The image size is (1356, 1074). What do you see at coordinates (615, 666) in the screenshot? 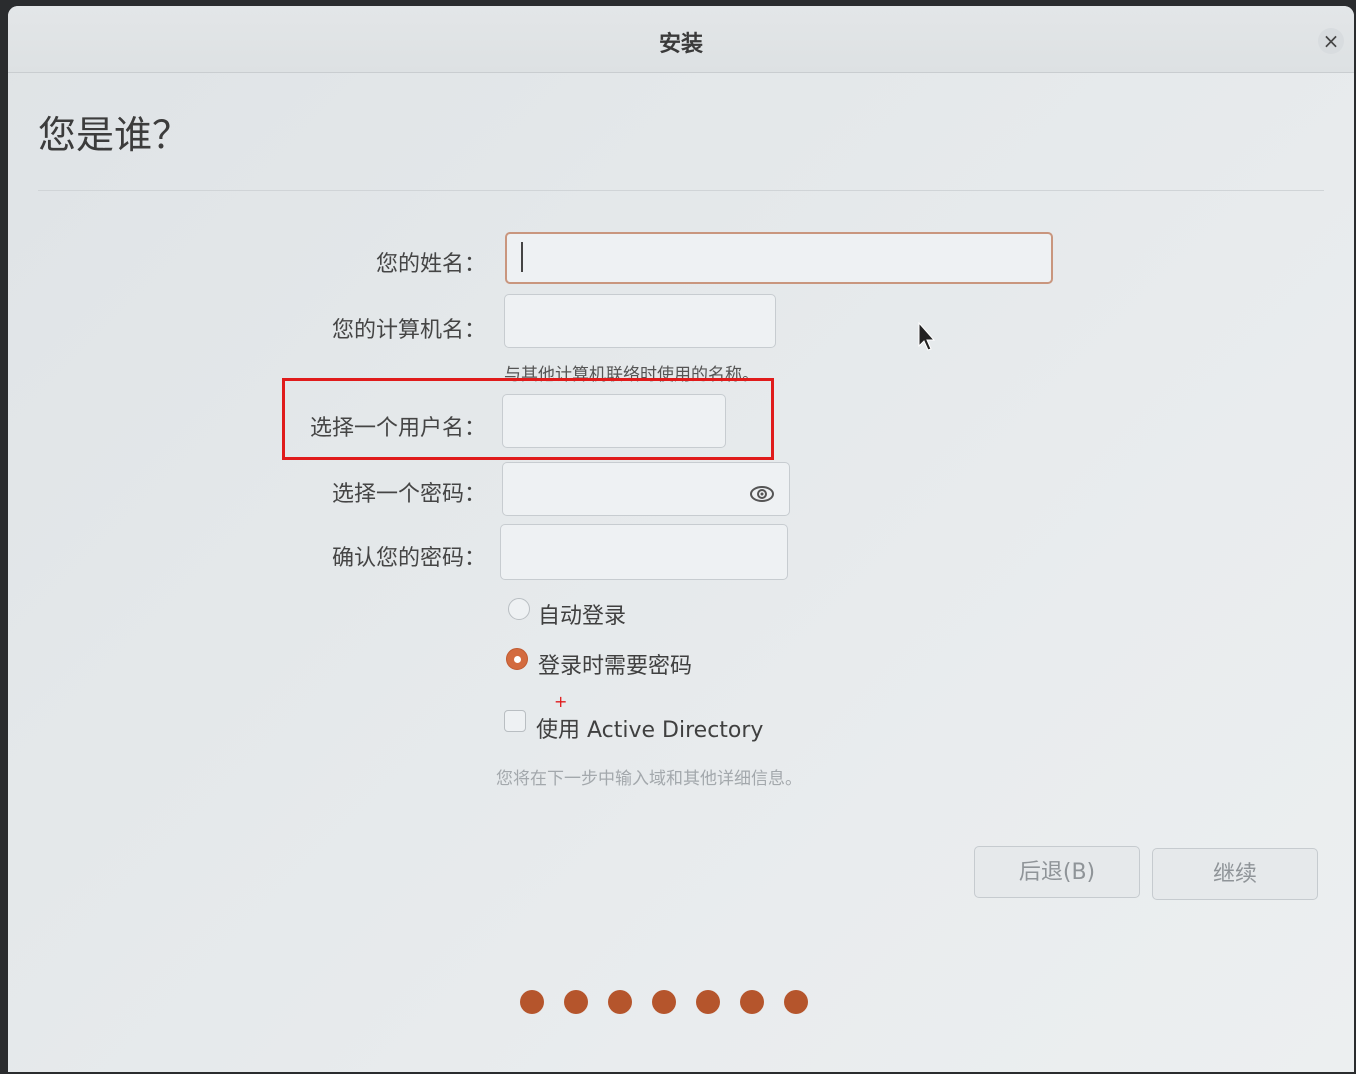
I see `require-password-label: 登录时需要密码` at bounding box center [615, 666].